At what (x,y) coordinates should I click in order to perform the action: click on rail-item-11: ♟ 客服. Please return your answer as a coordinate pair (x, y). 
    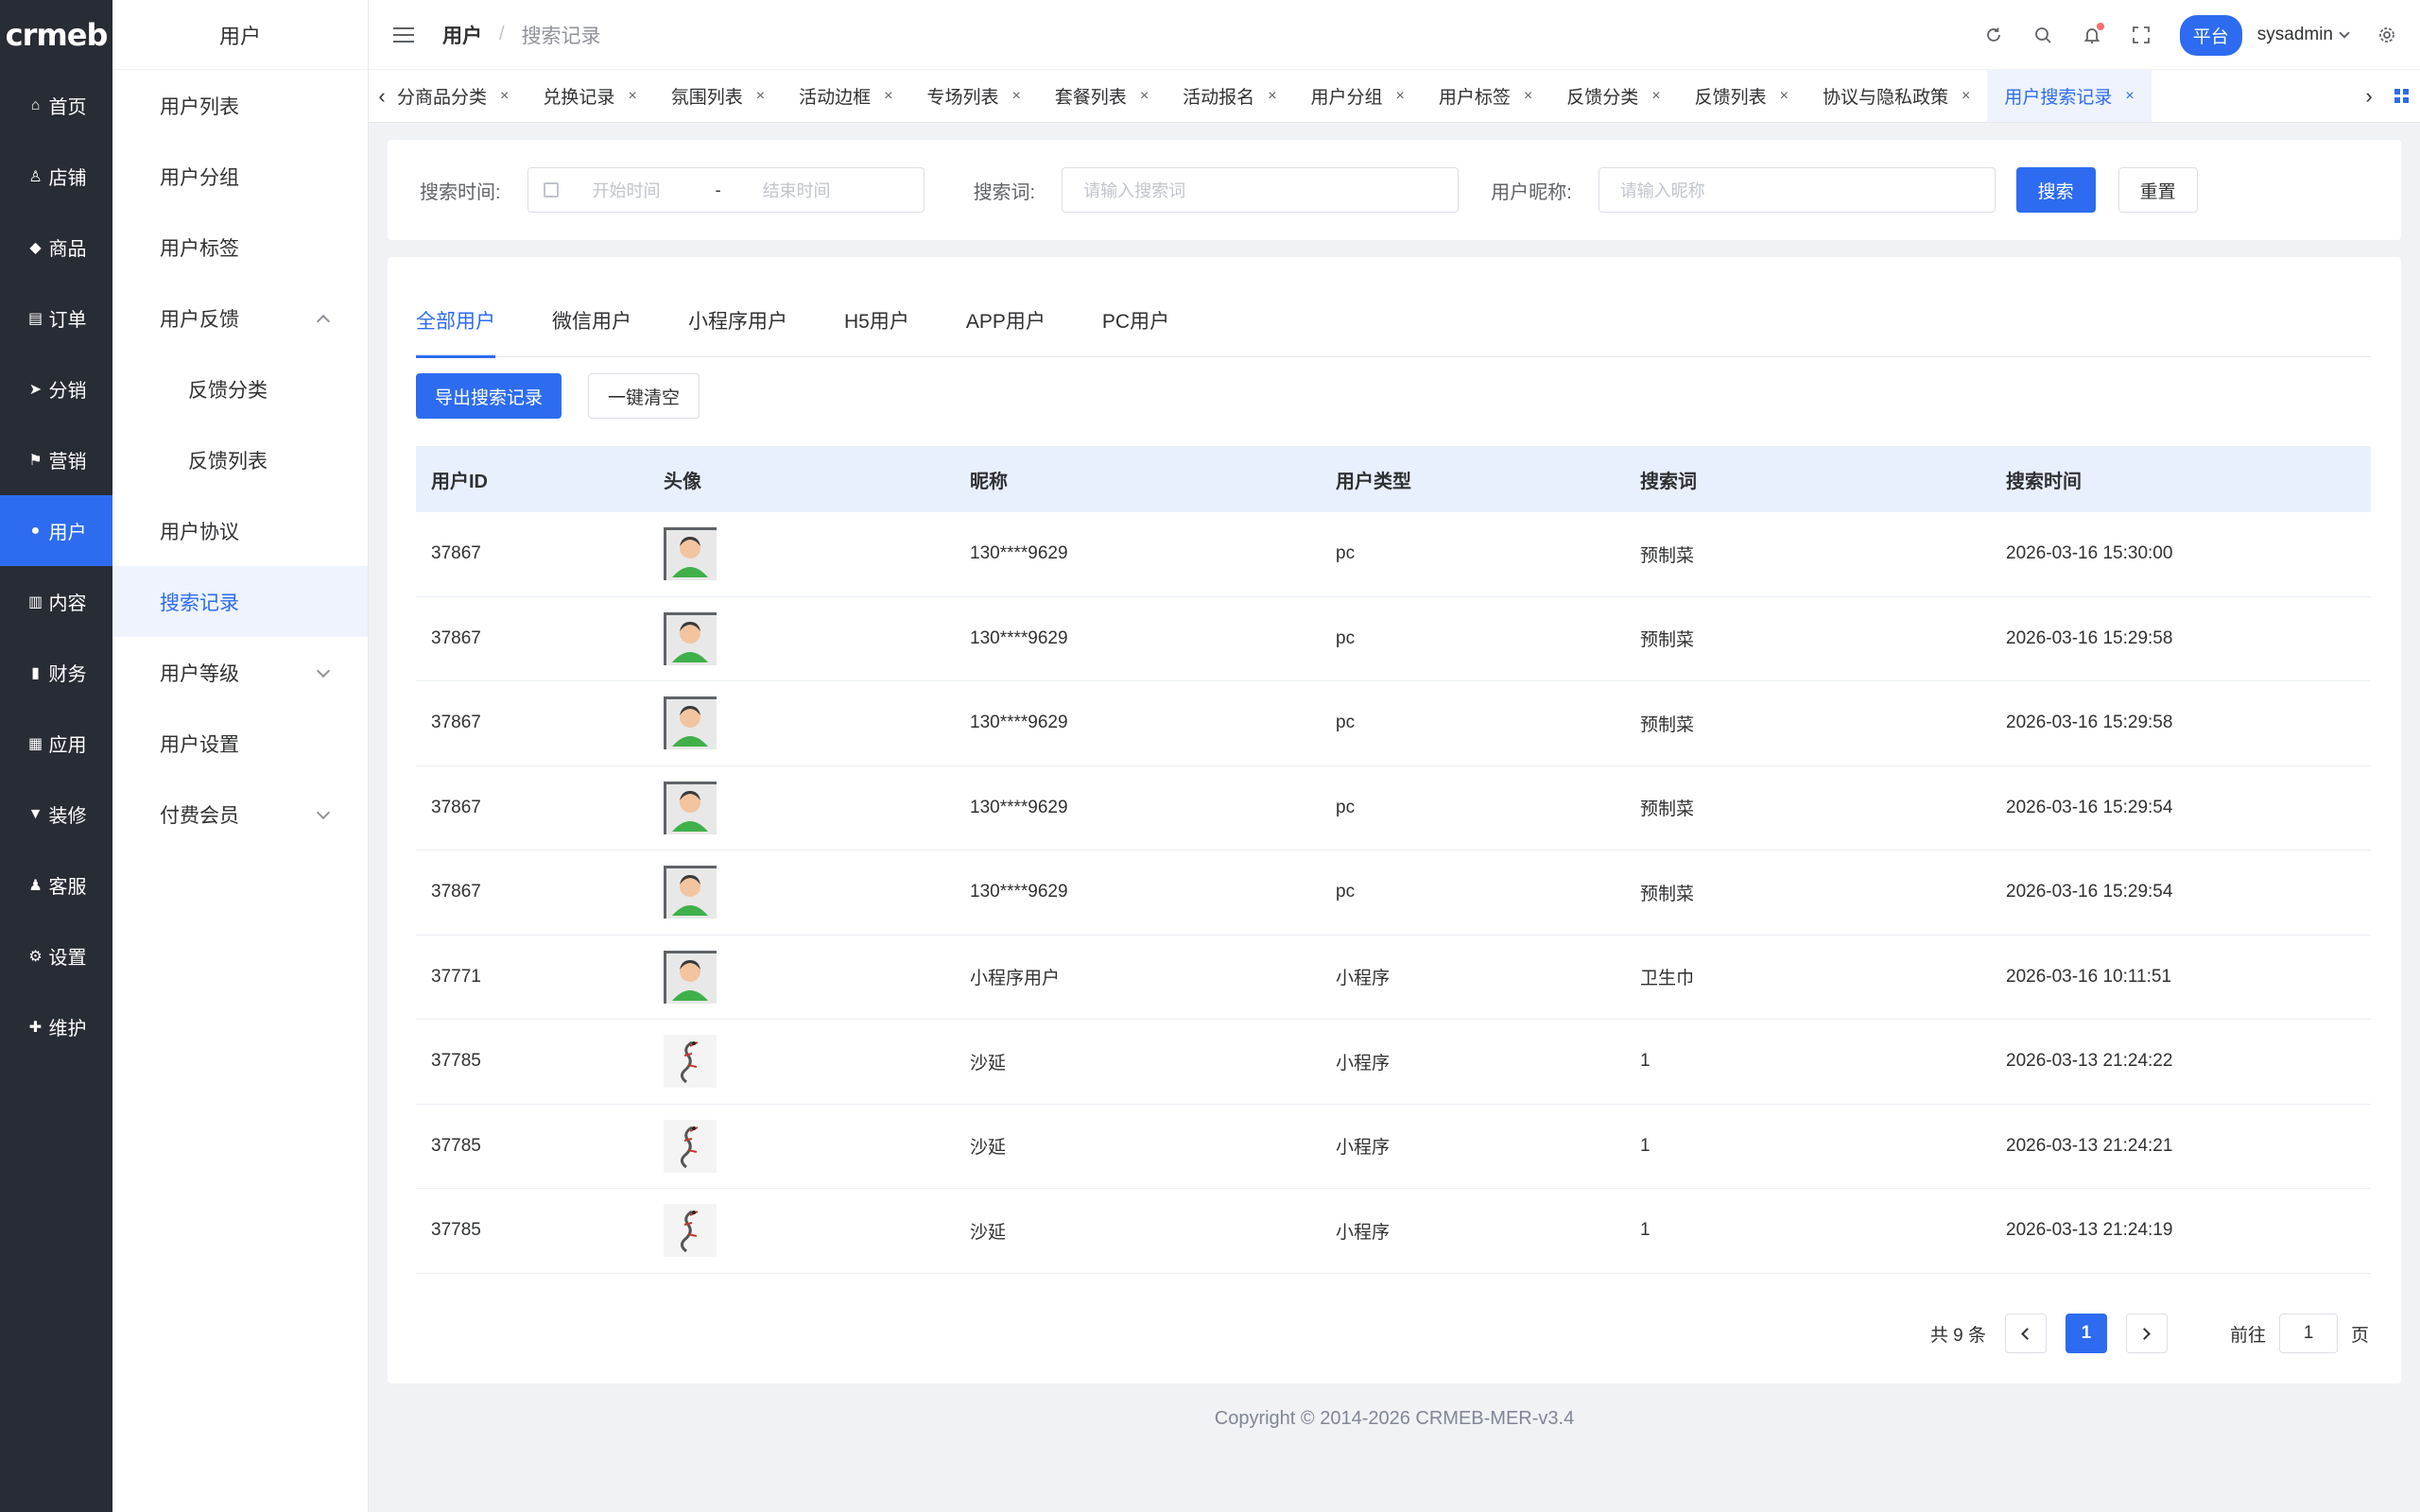
    Looking at the image, I should click on (56, 885).